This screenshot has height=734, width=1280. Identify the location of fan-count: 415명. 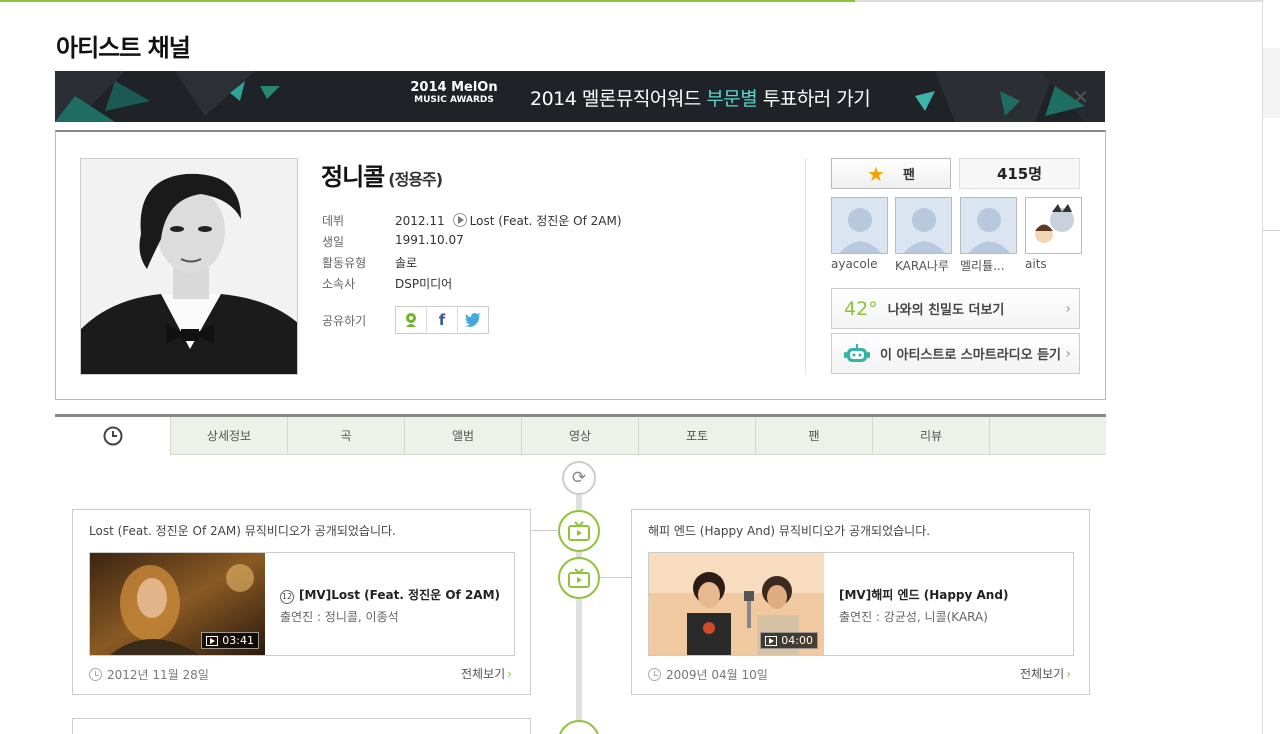
(1019, 173).